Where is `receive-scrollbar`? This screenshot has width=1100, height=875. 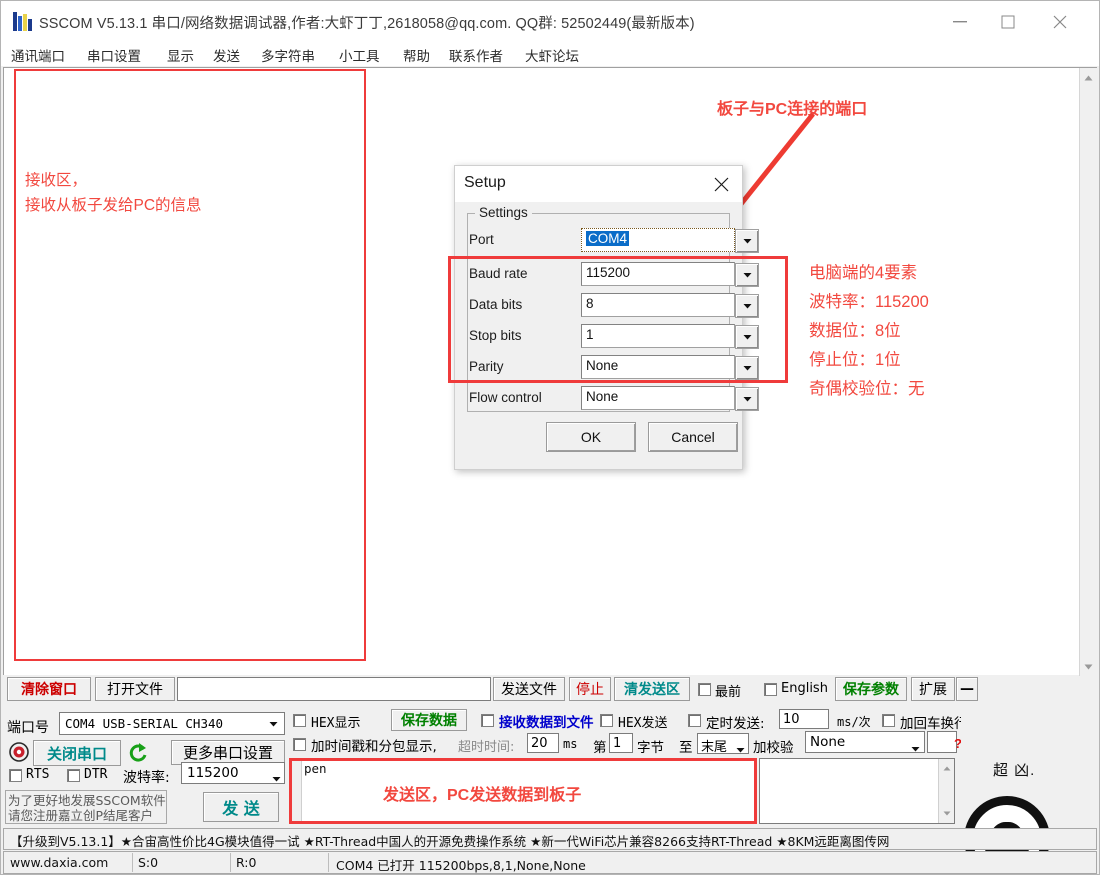
receive-scrollbar is located at coordinates (1088, 372).